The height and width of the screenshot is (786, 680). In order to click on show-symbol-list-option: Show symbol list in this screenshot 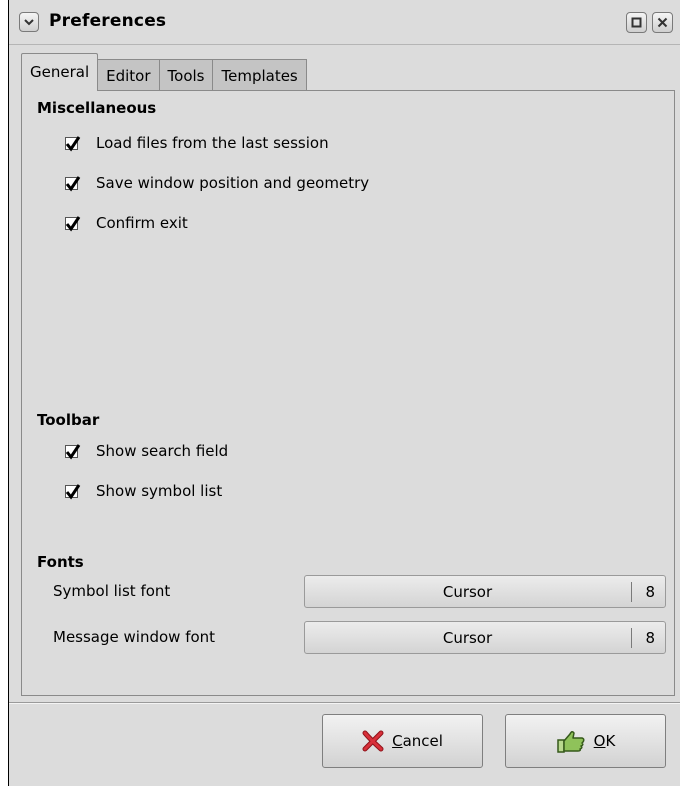, I will do `click(143, 491)`.